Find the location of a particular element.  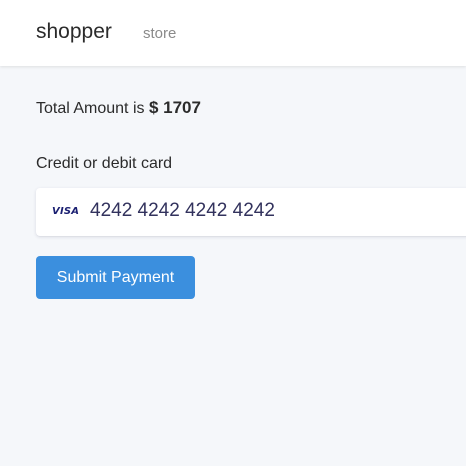

top-navbar: shopper store is located at coordinates (233, 33).